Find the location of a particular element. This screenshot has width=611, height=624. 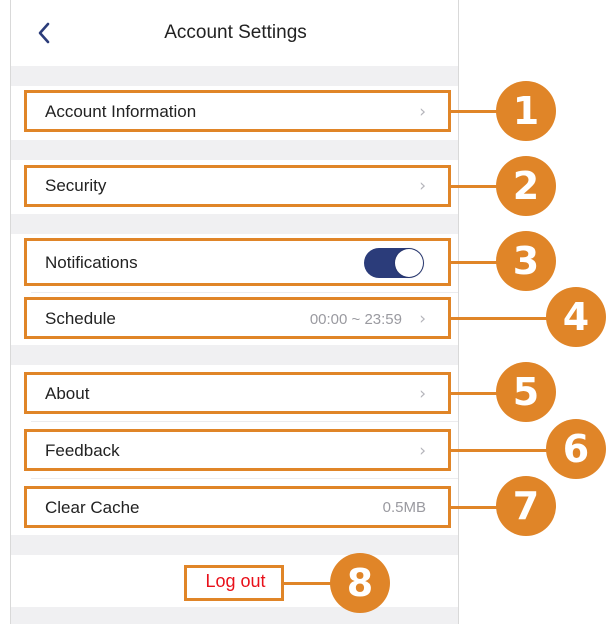

page-title: Account Settings is located at coordinates (235, 32).